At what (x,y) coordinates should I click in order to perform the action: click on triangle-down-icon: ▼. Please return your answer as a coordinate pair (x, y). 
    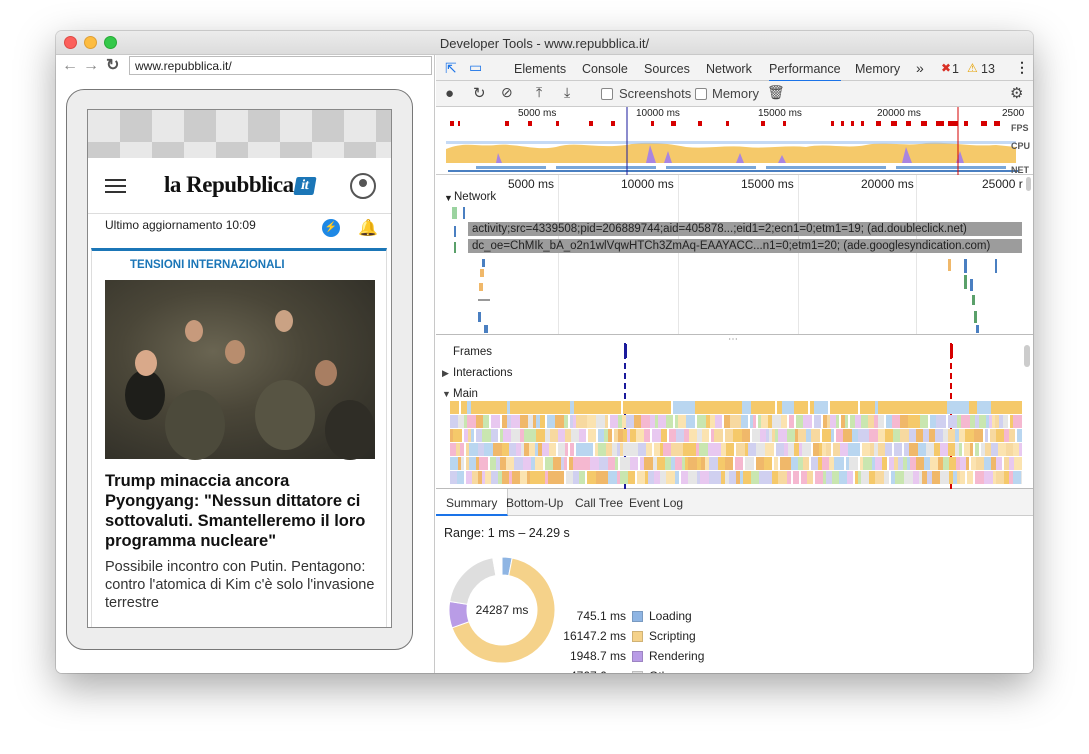
    Looking at the image, I should click on (446, 394).